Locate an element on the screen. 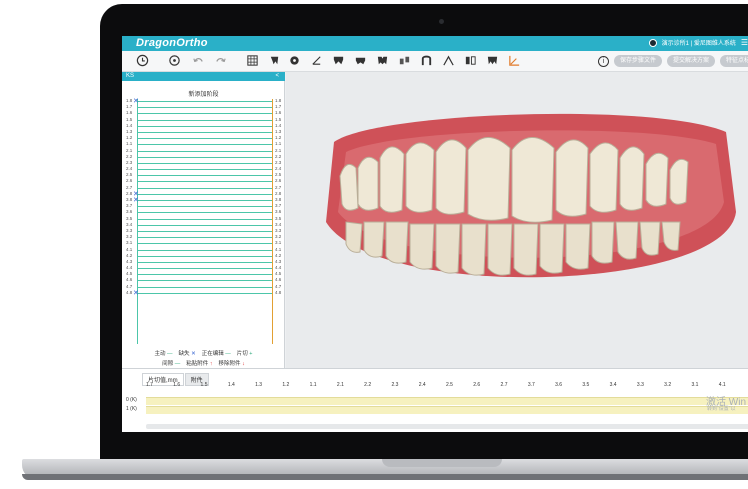 This screenshot has width=748, height=489. redo-icon is located at coordinates (220, 60).